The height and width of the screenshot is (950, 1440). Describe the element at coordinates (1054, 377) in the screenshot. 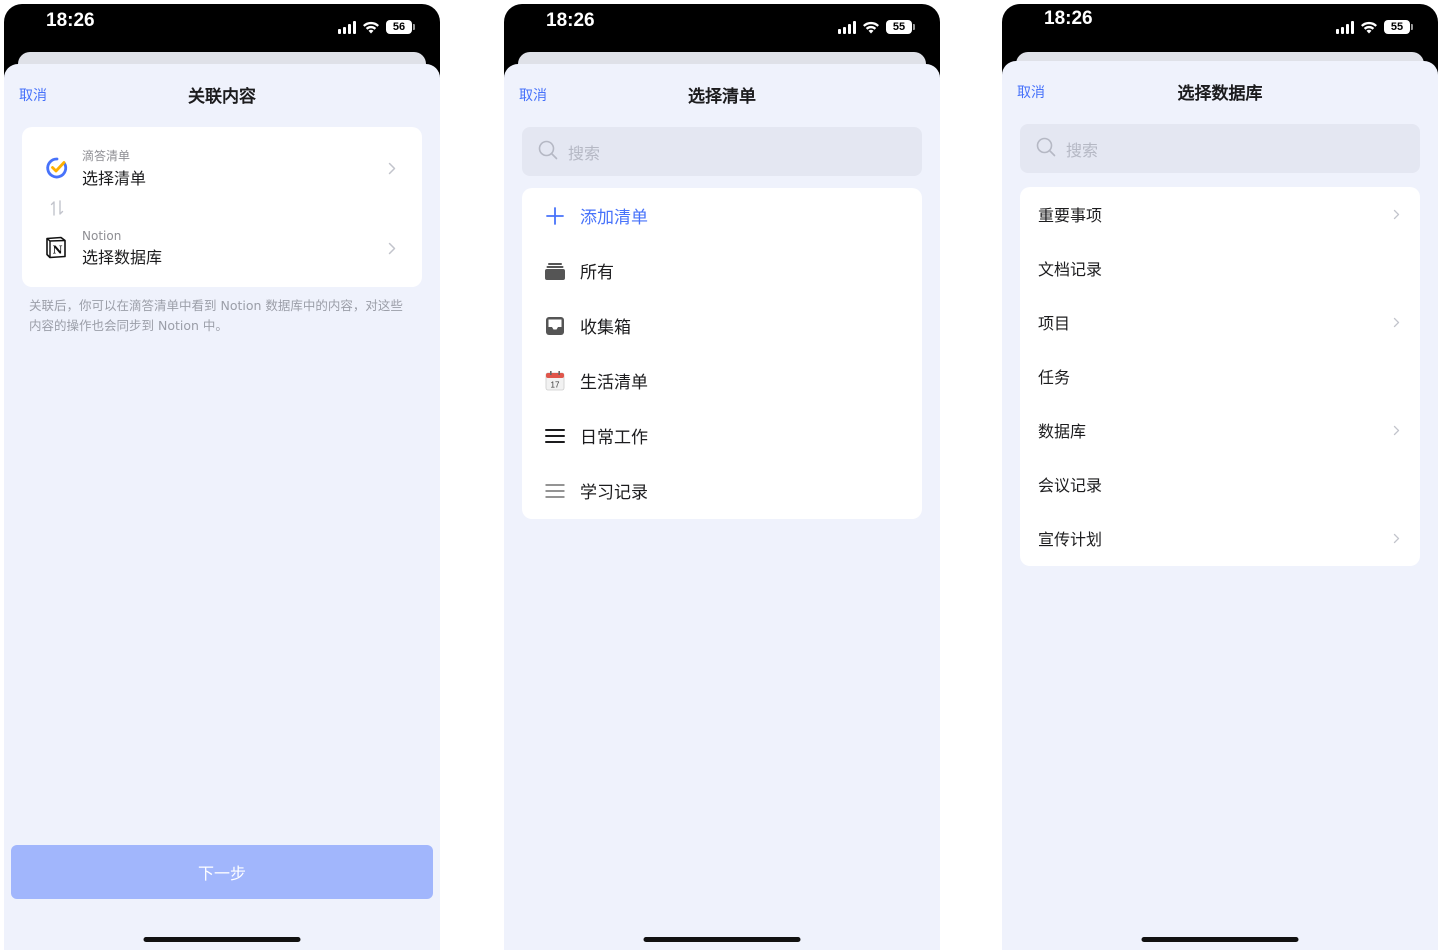

I see `database-item-label: 任务` at that location.